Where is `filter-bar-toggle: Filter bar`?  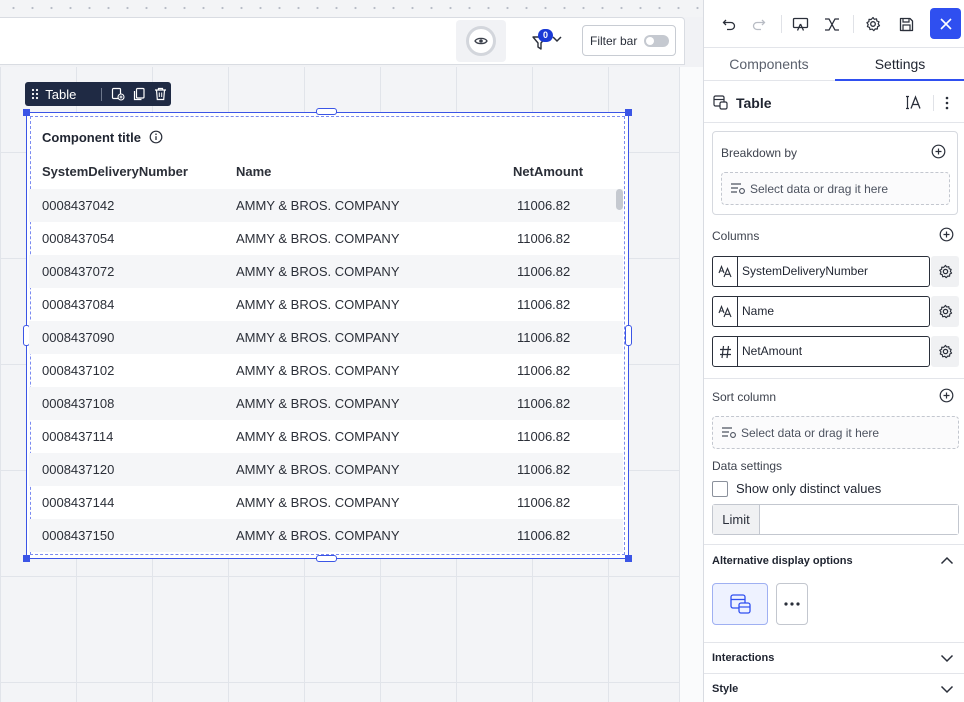
filter-bar-toggle: Filter bar is located at coordinates (629, 40).